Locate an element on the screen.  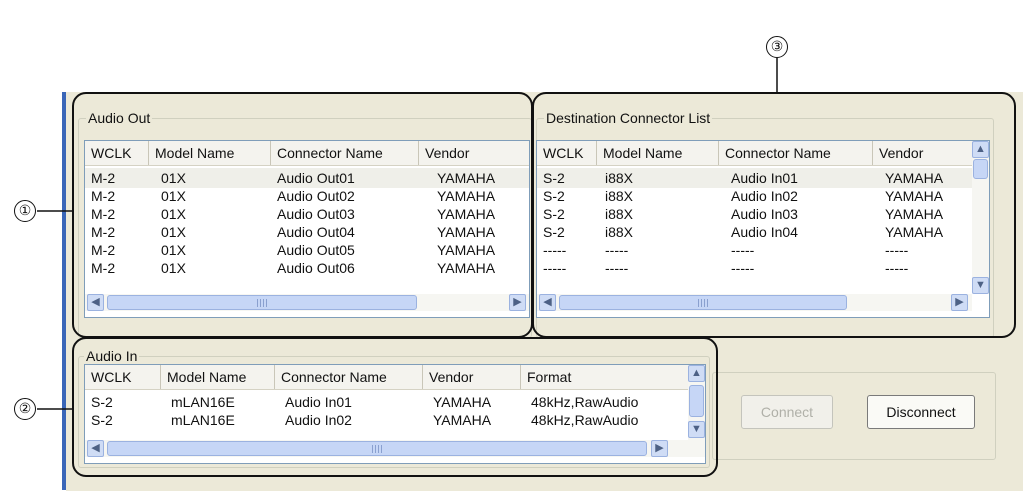
callout-3: ③ is located at coordinates (777, 47).